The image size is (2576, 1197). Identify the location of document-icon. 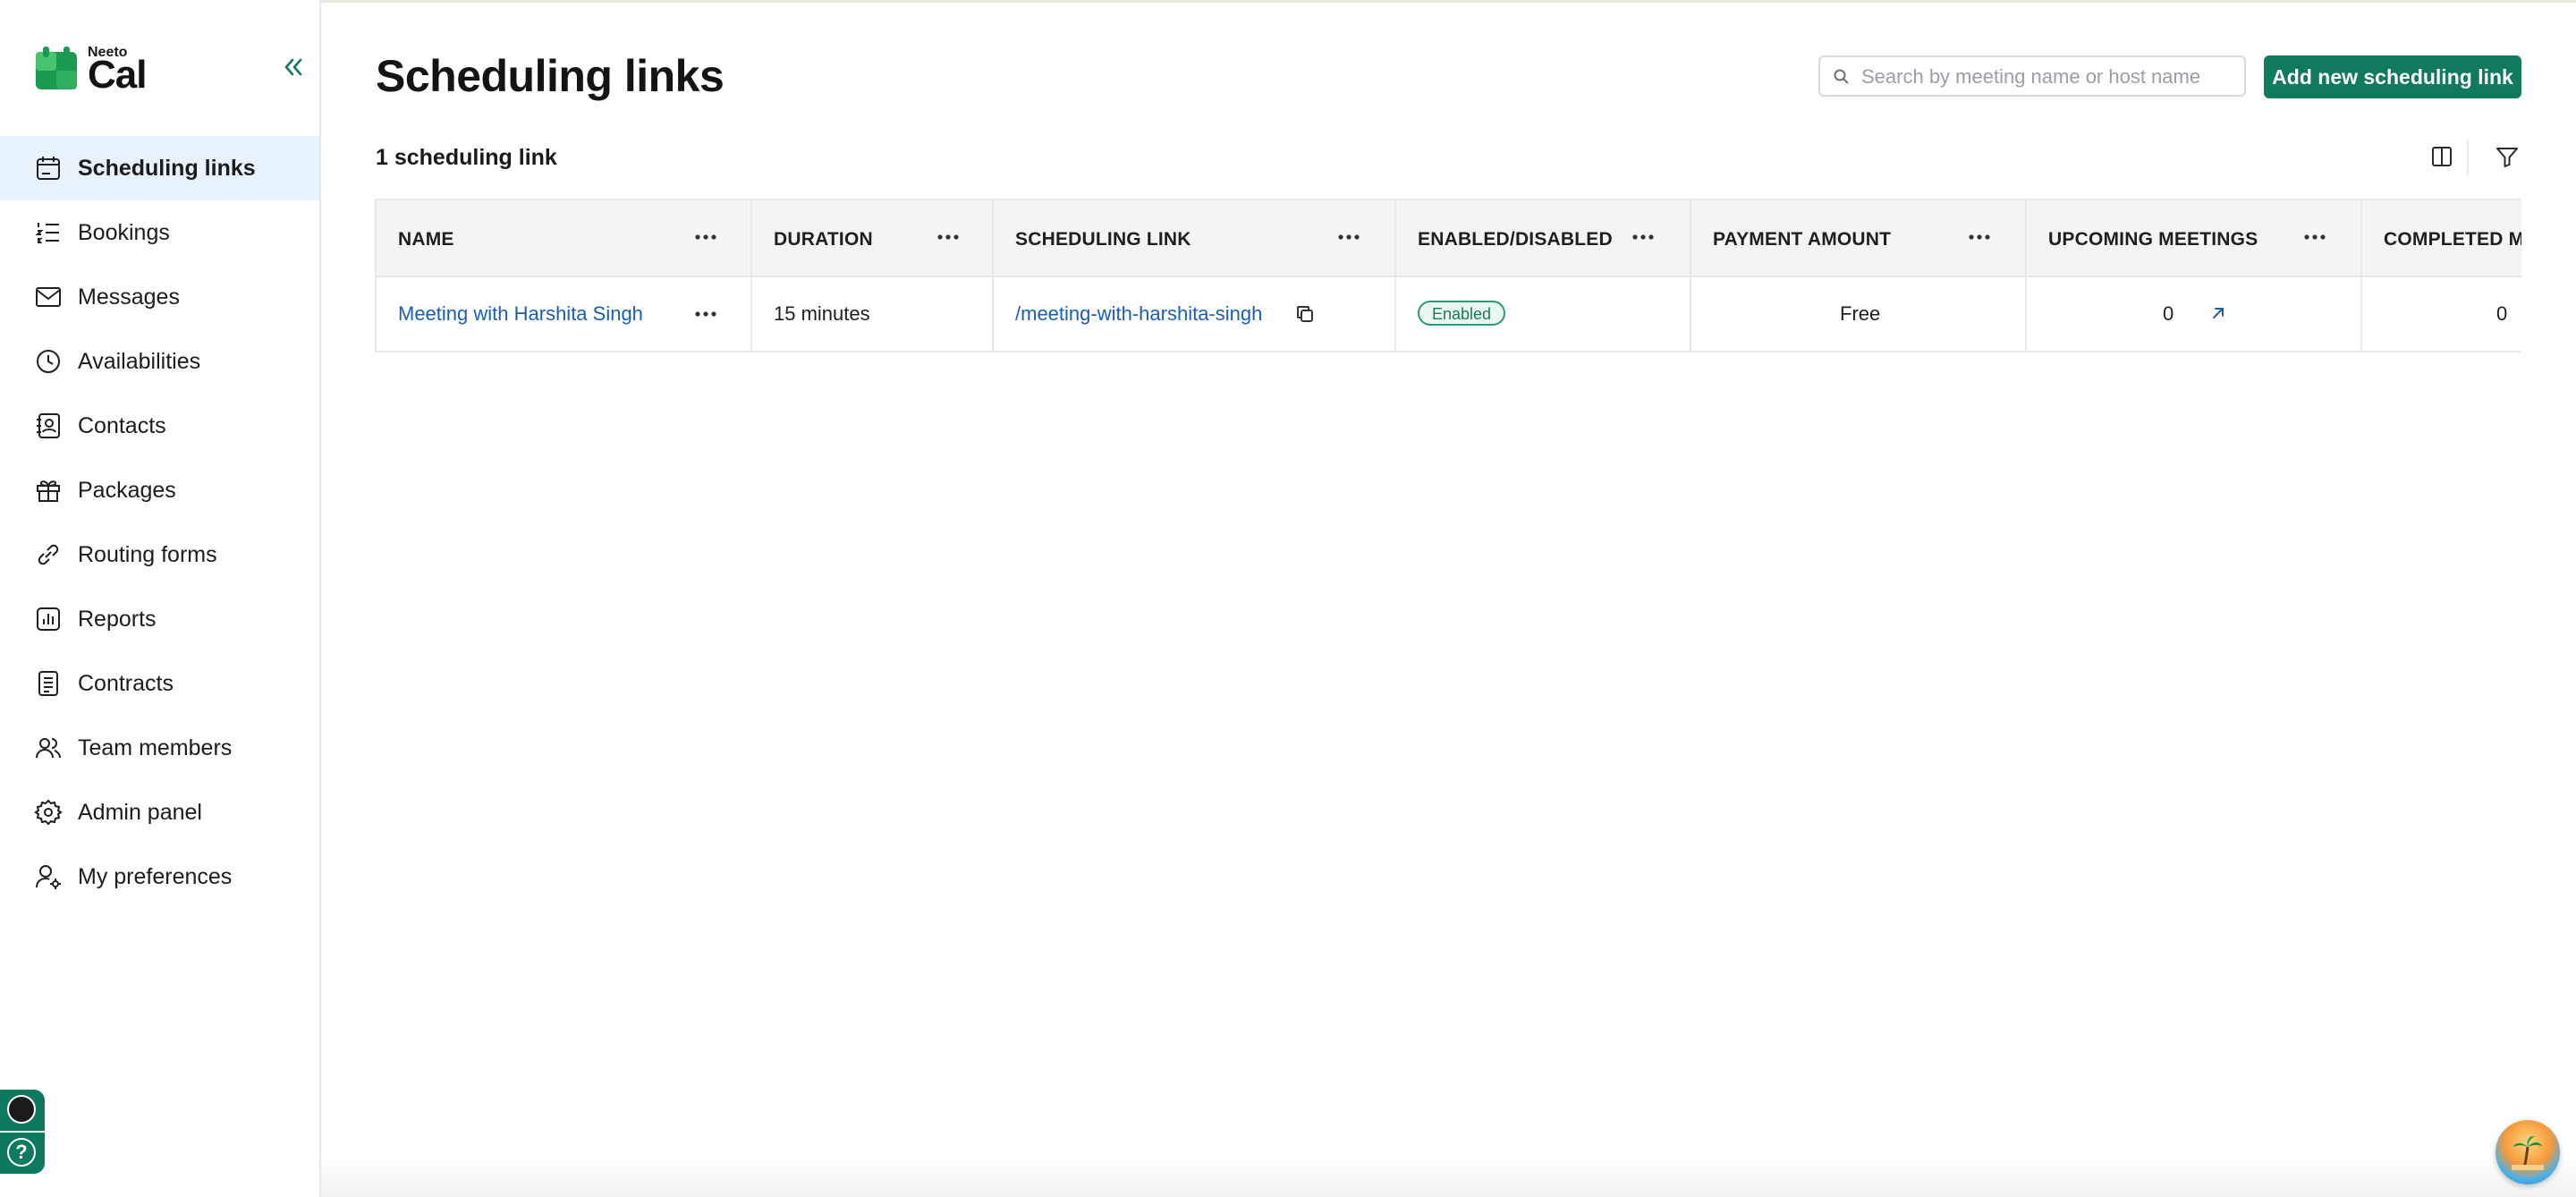
(48, 684).